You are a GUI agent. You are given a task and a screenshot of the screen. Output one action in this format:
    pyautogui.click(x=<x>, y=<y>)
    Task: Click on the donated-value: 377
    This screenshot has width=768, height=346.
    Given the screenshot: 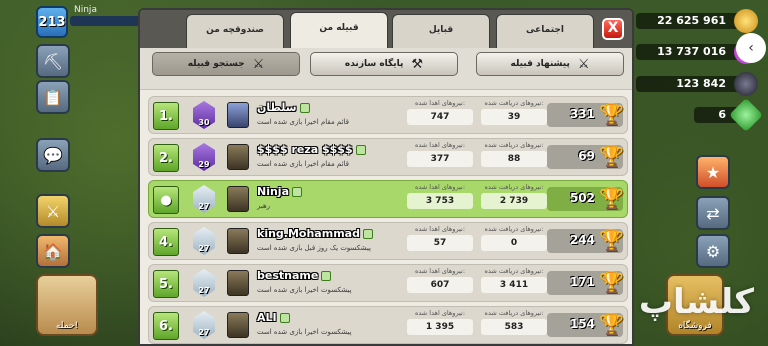 What is the action you would take?
    pyautogui.click(x=440, y=159)
    